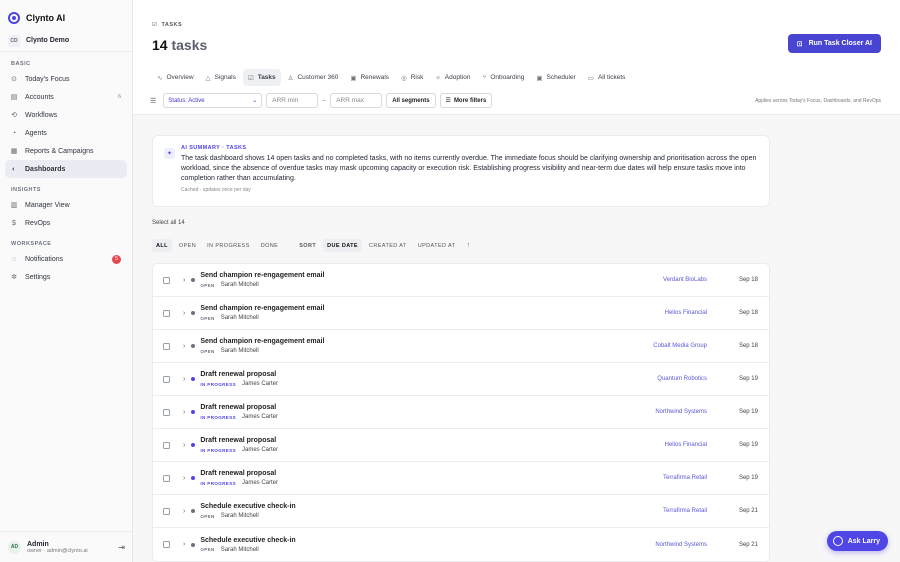  Describe the element at coordinates (26, 190) in the screenshot. I see `section-label-insights: INSIGHTS` at that location.